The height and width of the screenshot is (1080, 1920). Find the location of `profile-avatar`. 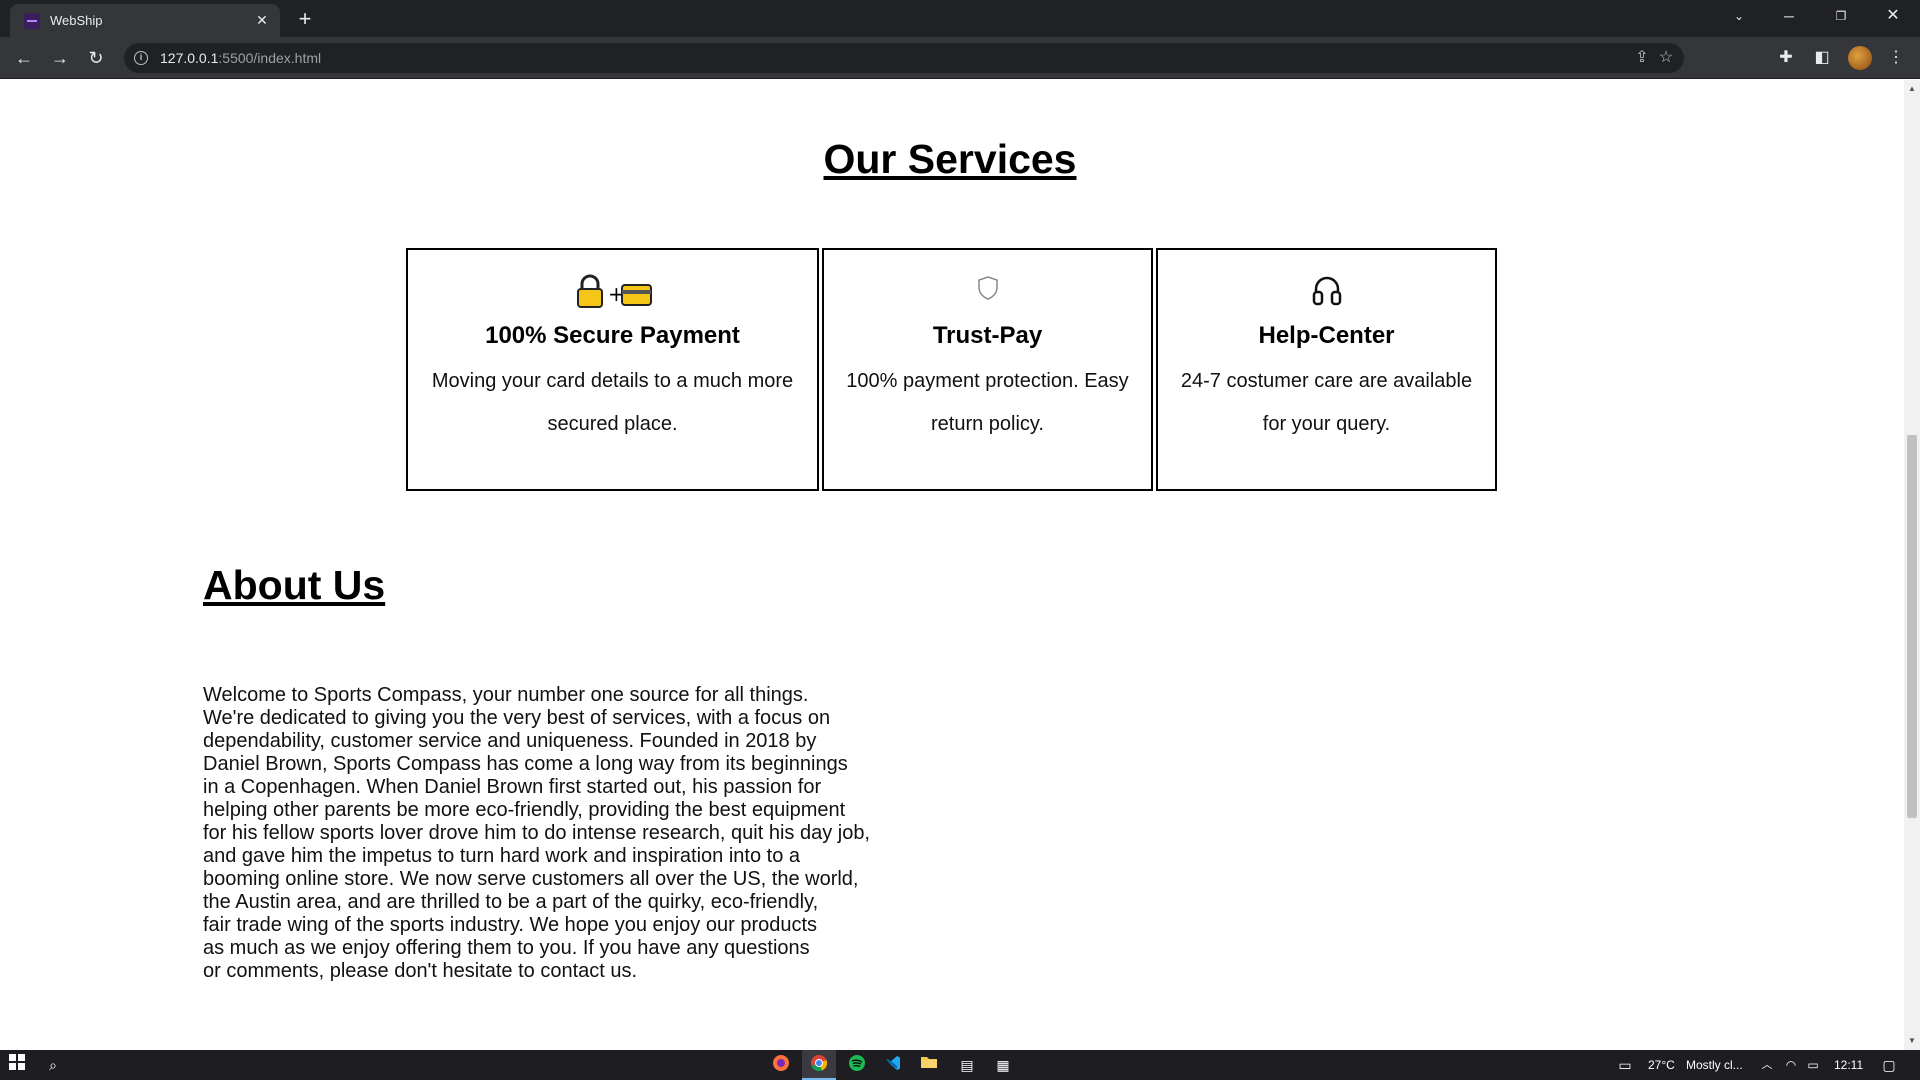

profile-avatar is located at coordinates (1860, 58).